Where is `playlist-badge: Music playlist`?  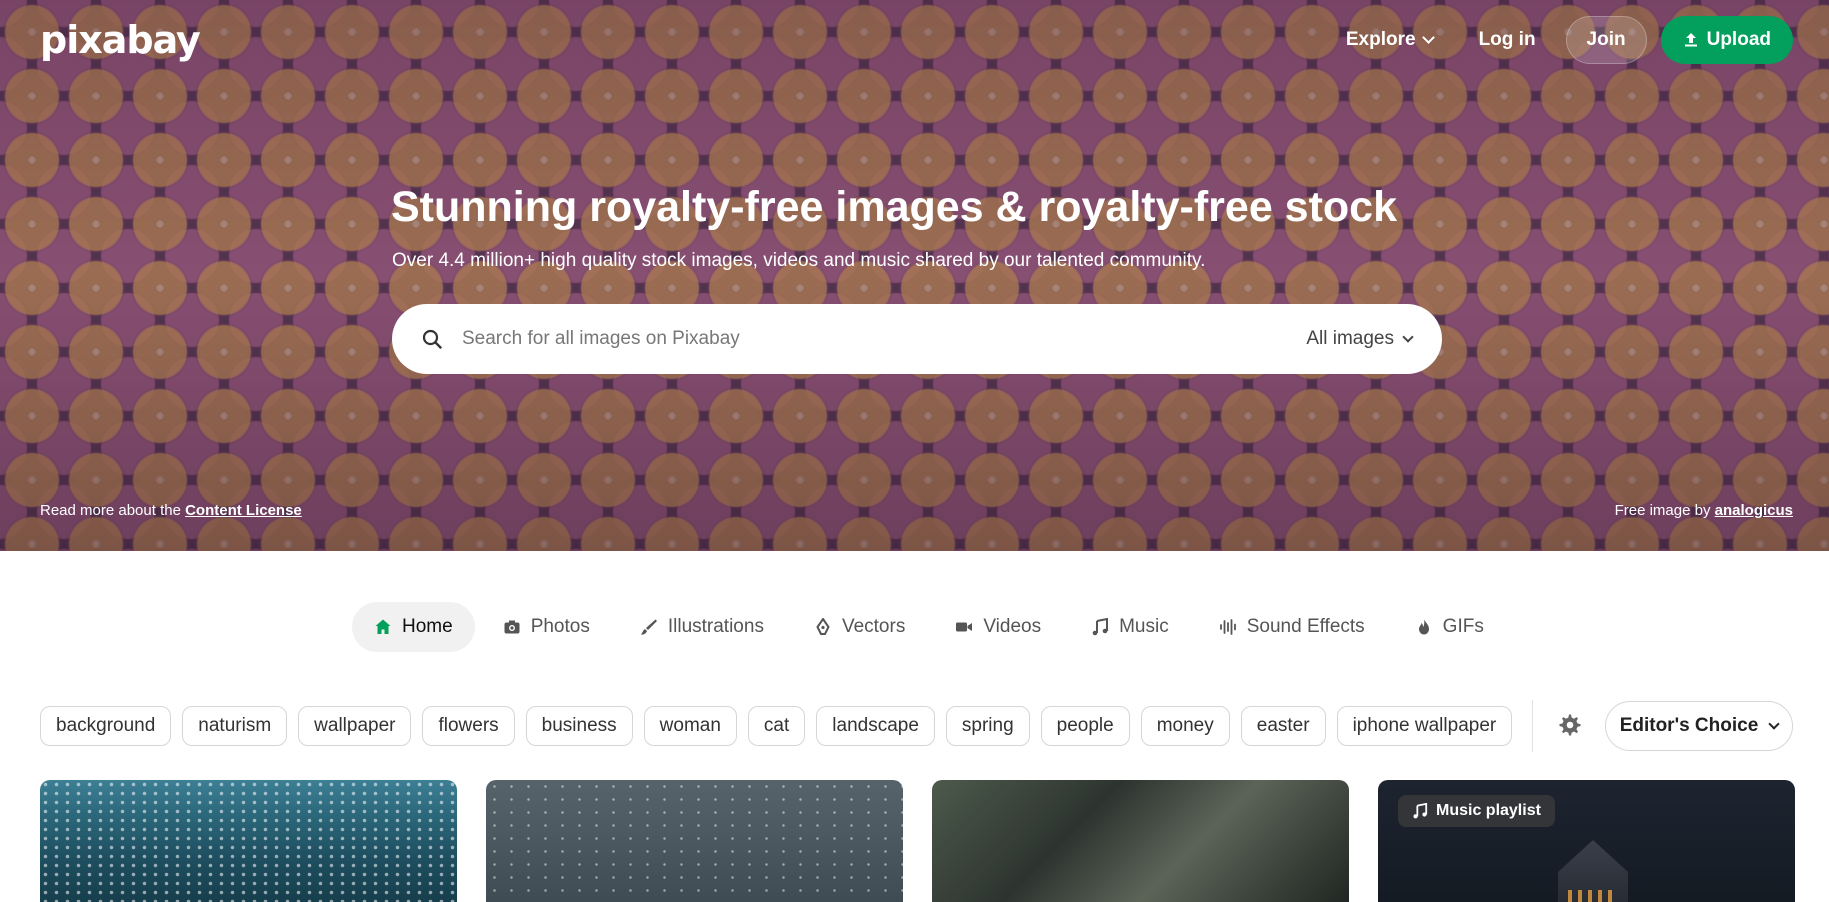 playlist-badge: Music playlist is located at coordinates (1476, 811).